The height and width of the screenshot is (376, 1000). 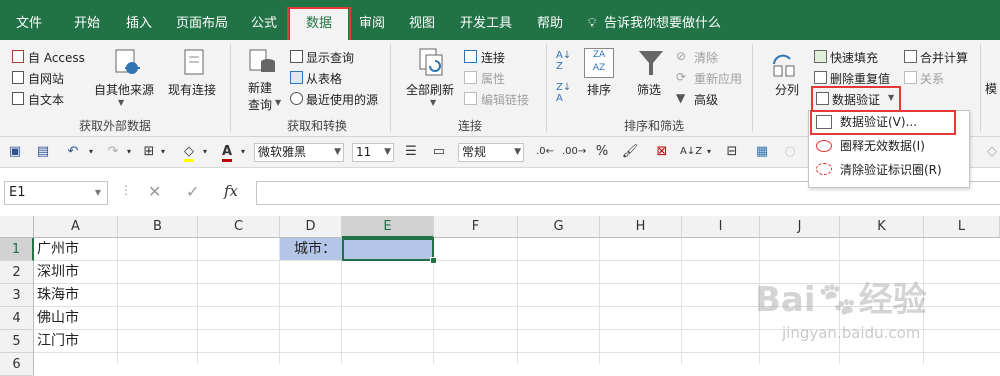 What do you see at coordinates (264, 20) in the screenshot?
I see `tab-formulas: 公式` at bounding box center [264, 20].